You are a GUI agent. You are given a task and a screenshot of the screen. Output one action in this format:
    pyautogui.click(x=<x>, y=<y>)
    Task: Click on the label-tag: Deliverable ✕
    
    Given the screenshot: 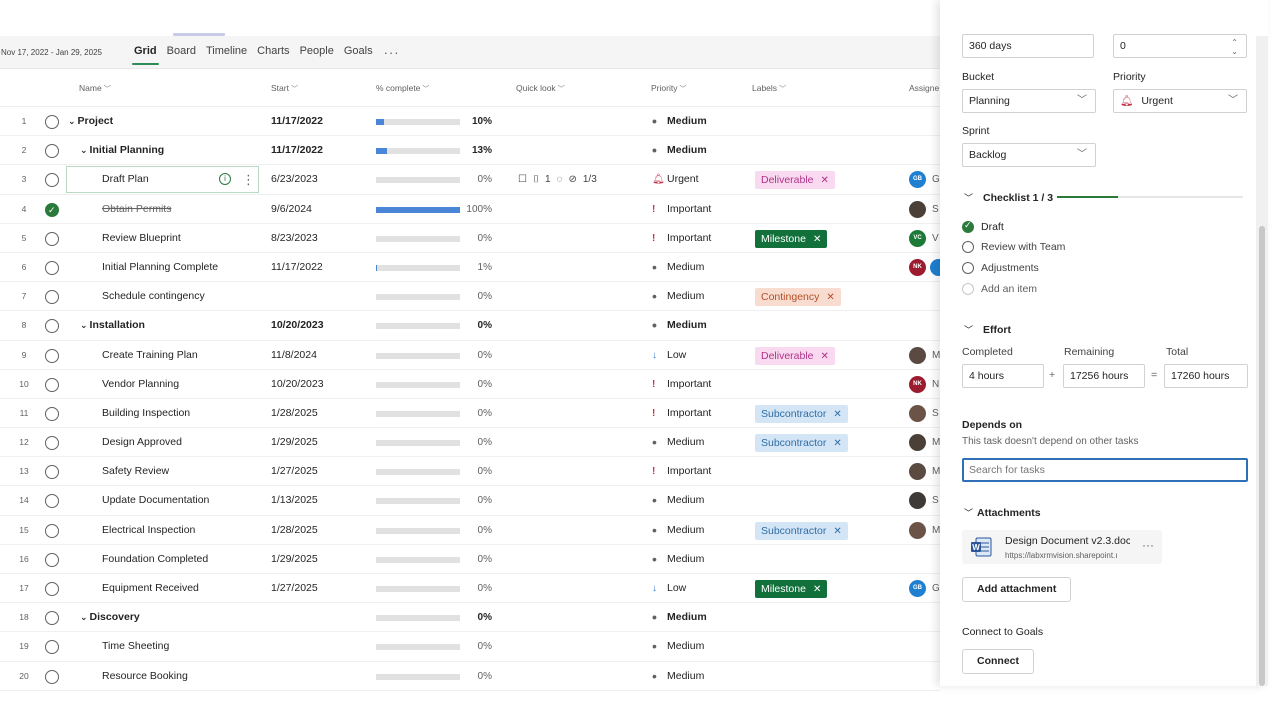 What is the action you would take?
    pyautogui.click(x=795, y=355)
    